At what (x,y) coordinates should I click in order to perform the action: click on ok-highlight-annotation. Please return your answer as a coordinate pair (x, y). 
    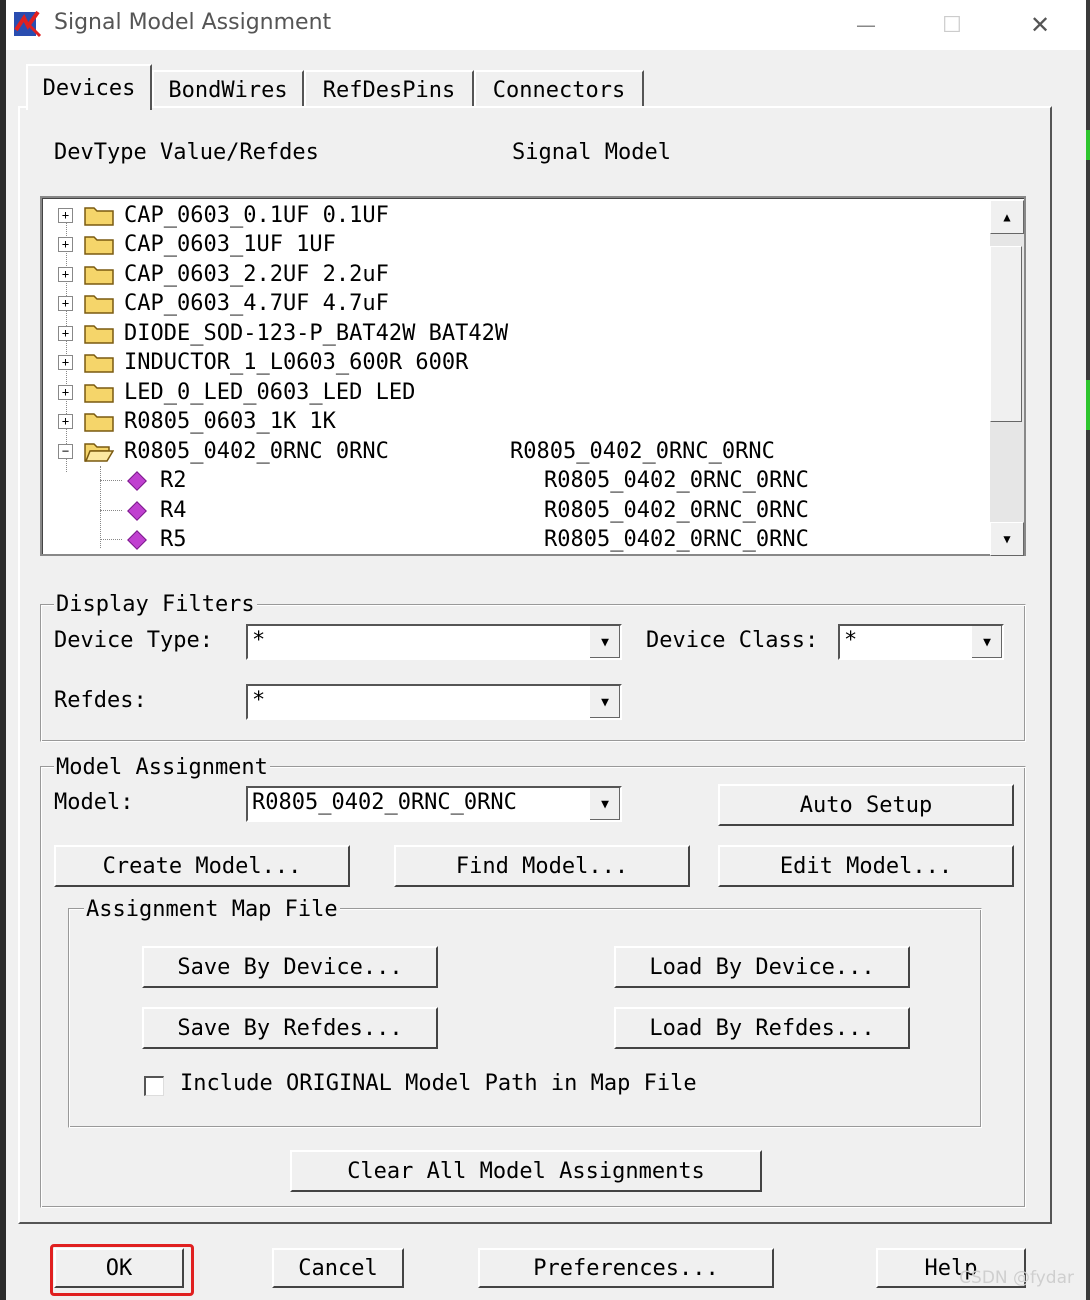
    Looking at the image, I should click on (122, 1270).